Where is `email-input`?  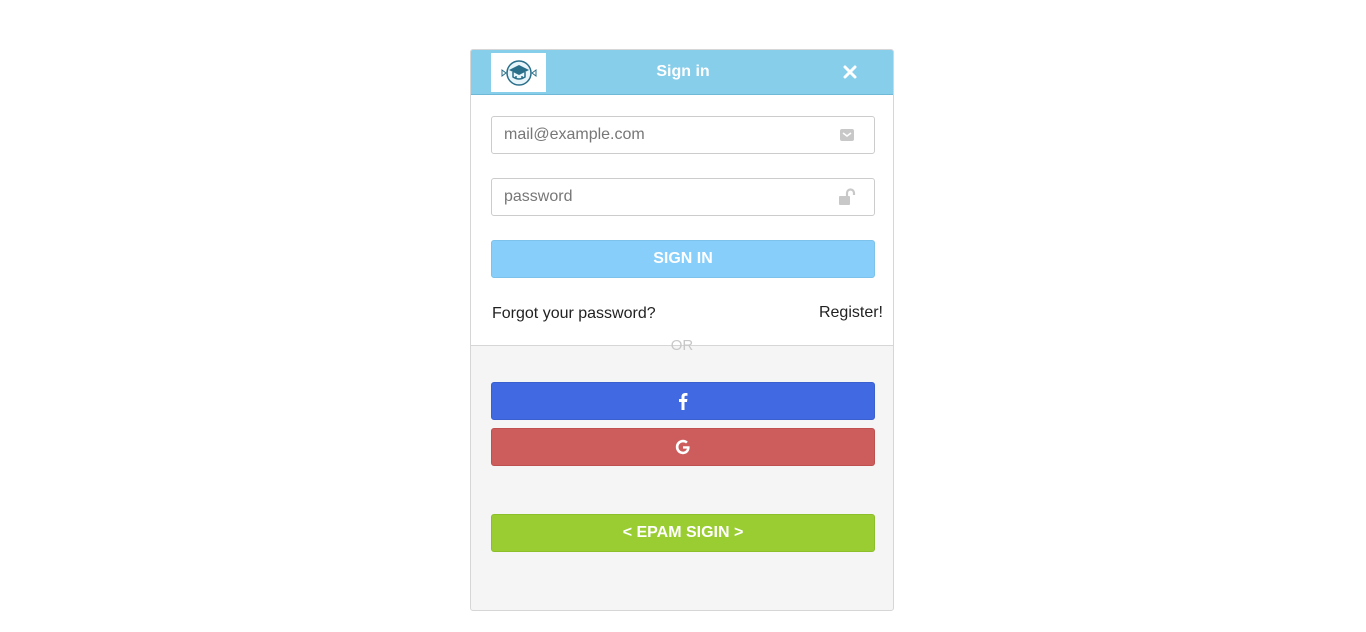
email-input is located at coordinates (662, 135).